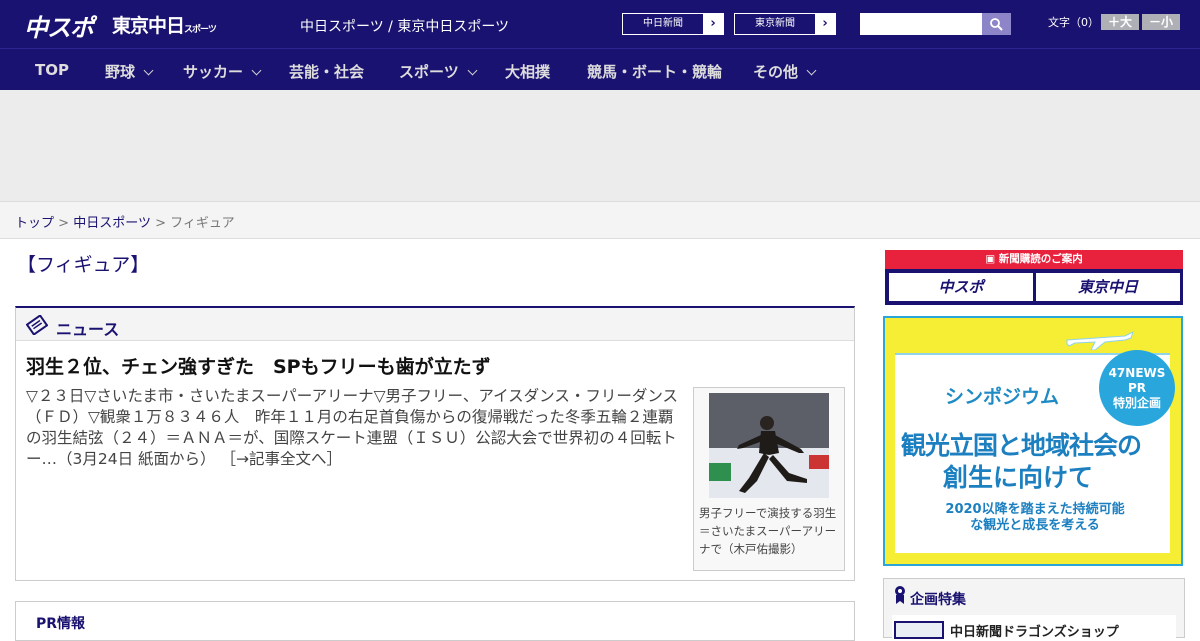  I want to click on font-larger-button: ＋大, so click(1120, 22).